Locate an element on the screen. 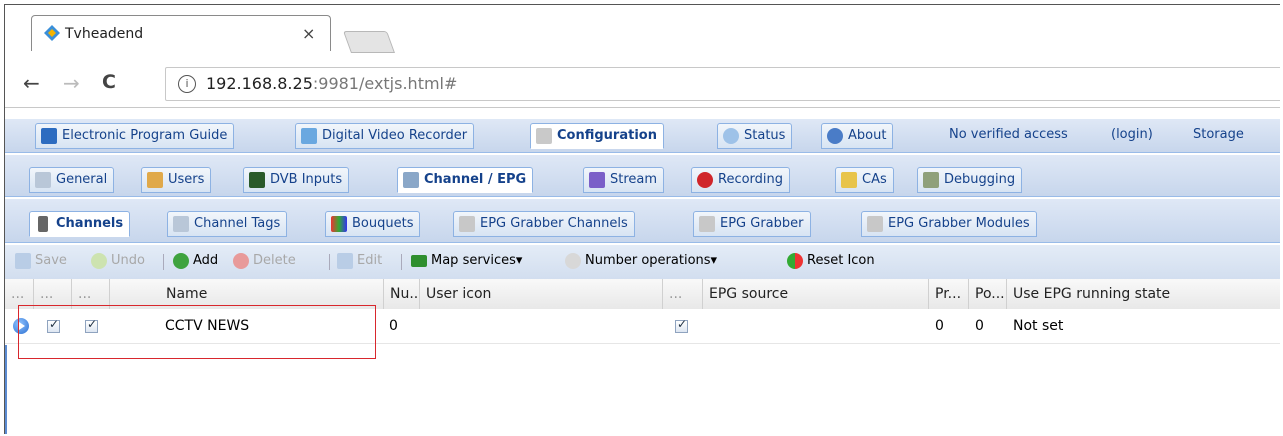 Image resolution: width=1283 pixels, height=436 pixels. map-services-label: Map services is located at coordinates (473, 260).